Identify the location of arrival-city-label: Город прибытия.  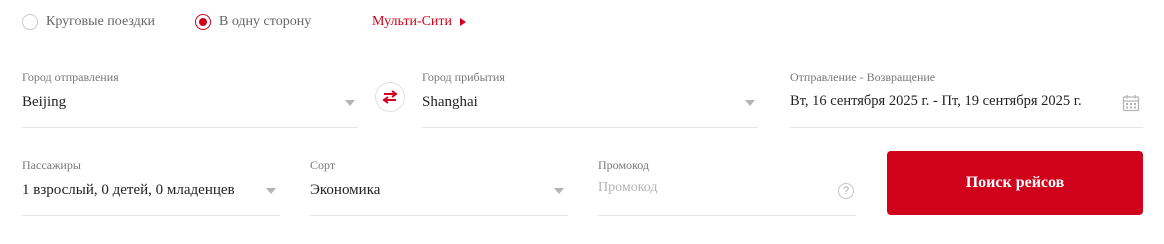
(463, 77).